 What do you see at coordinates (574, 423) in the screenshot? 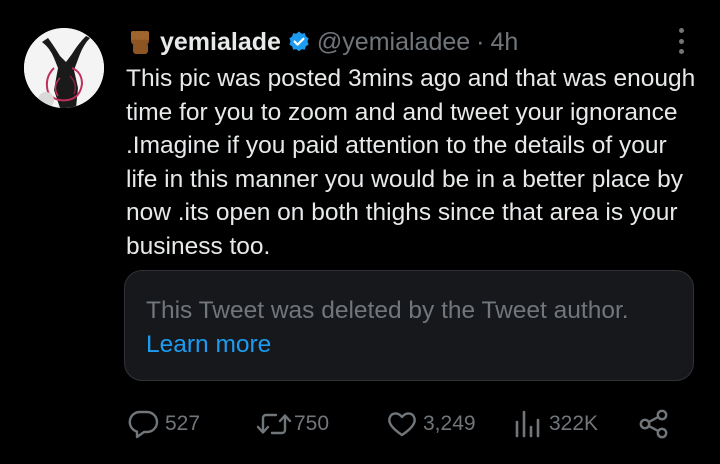
I see `view-count: 322K` at bounding box center [574, 423].